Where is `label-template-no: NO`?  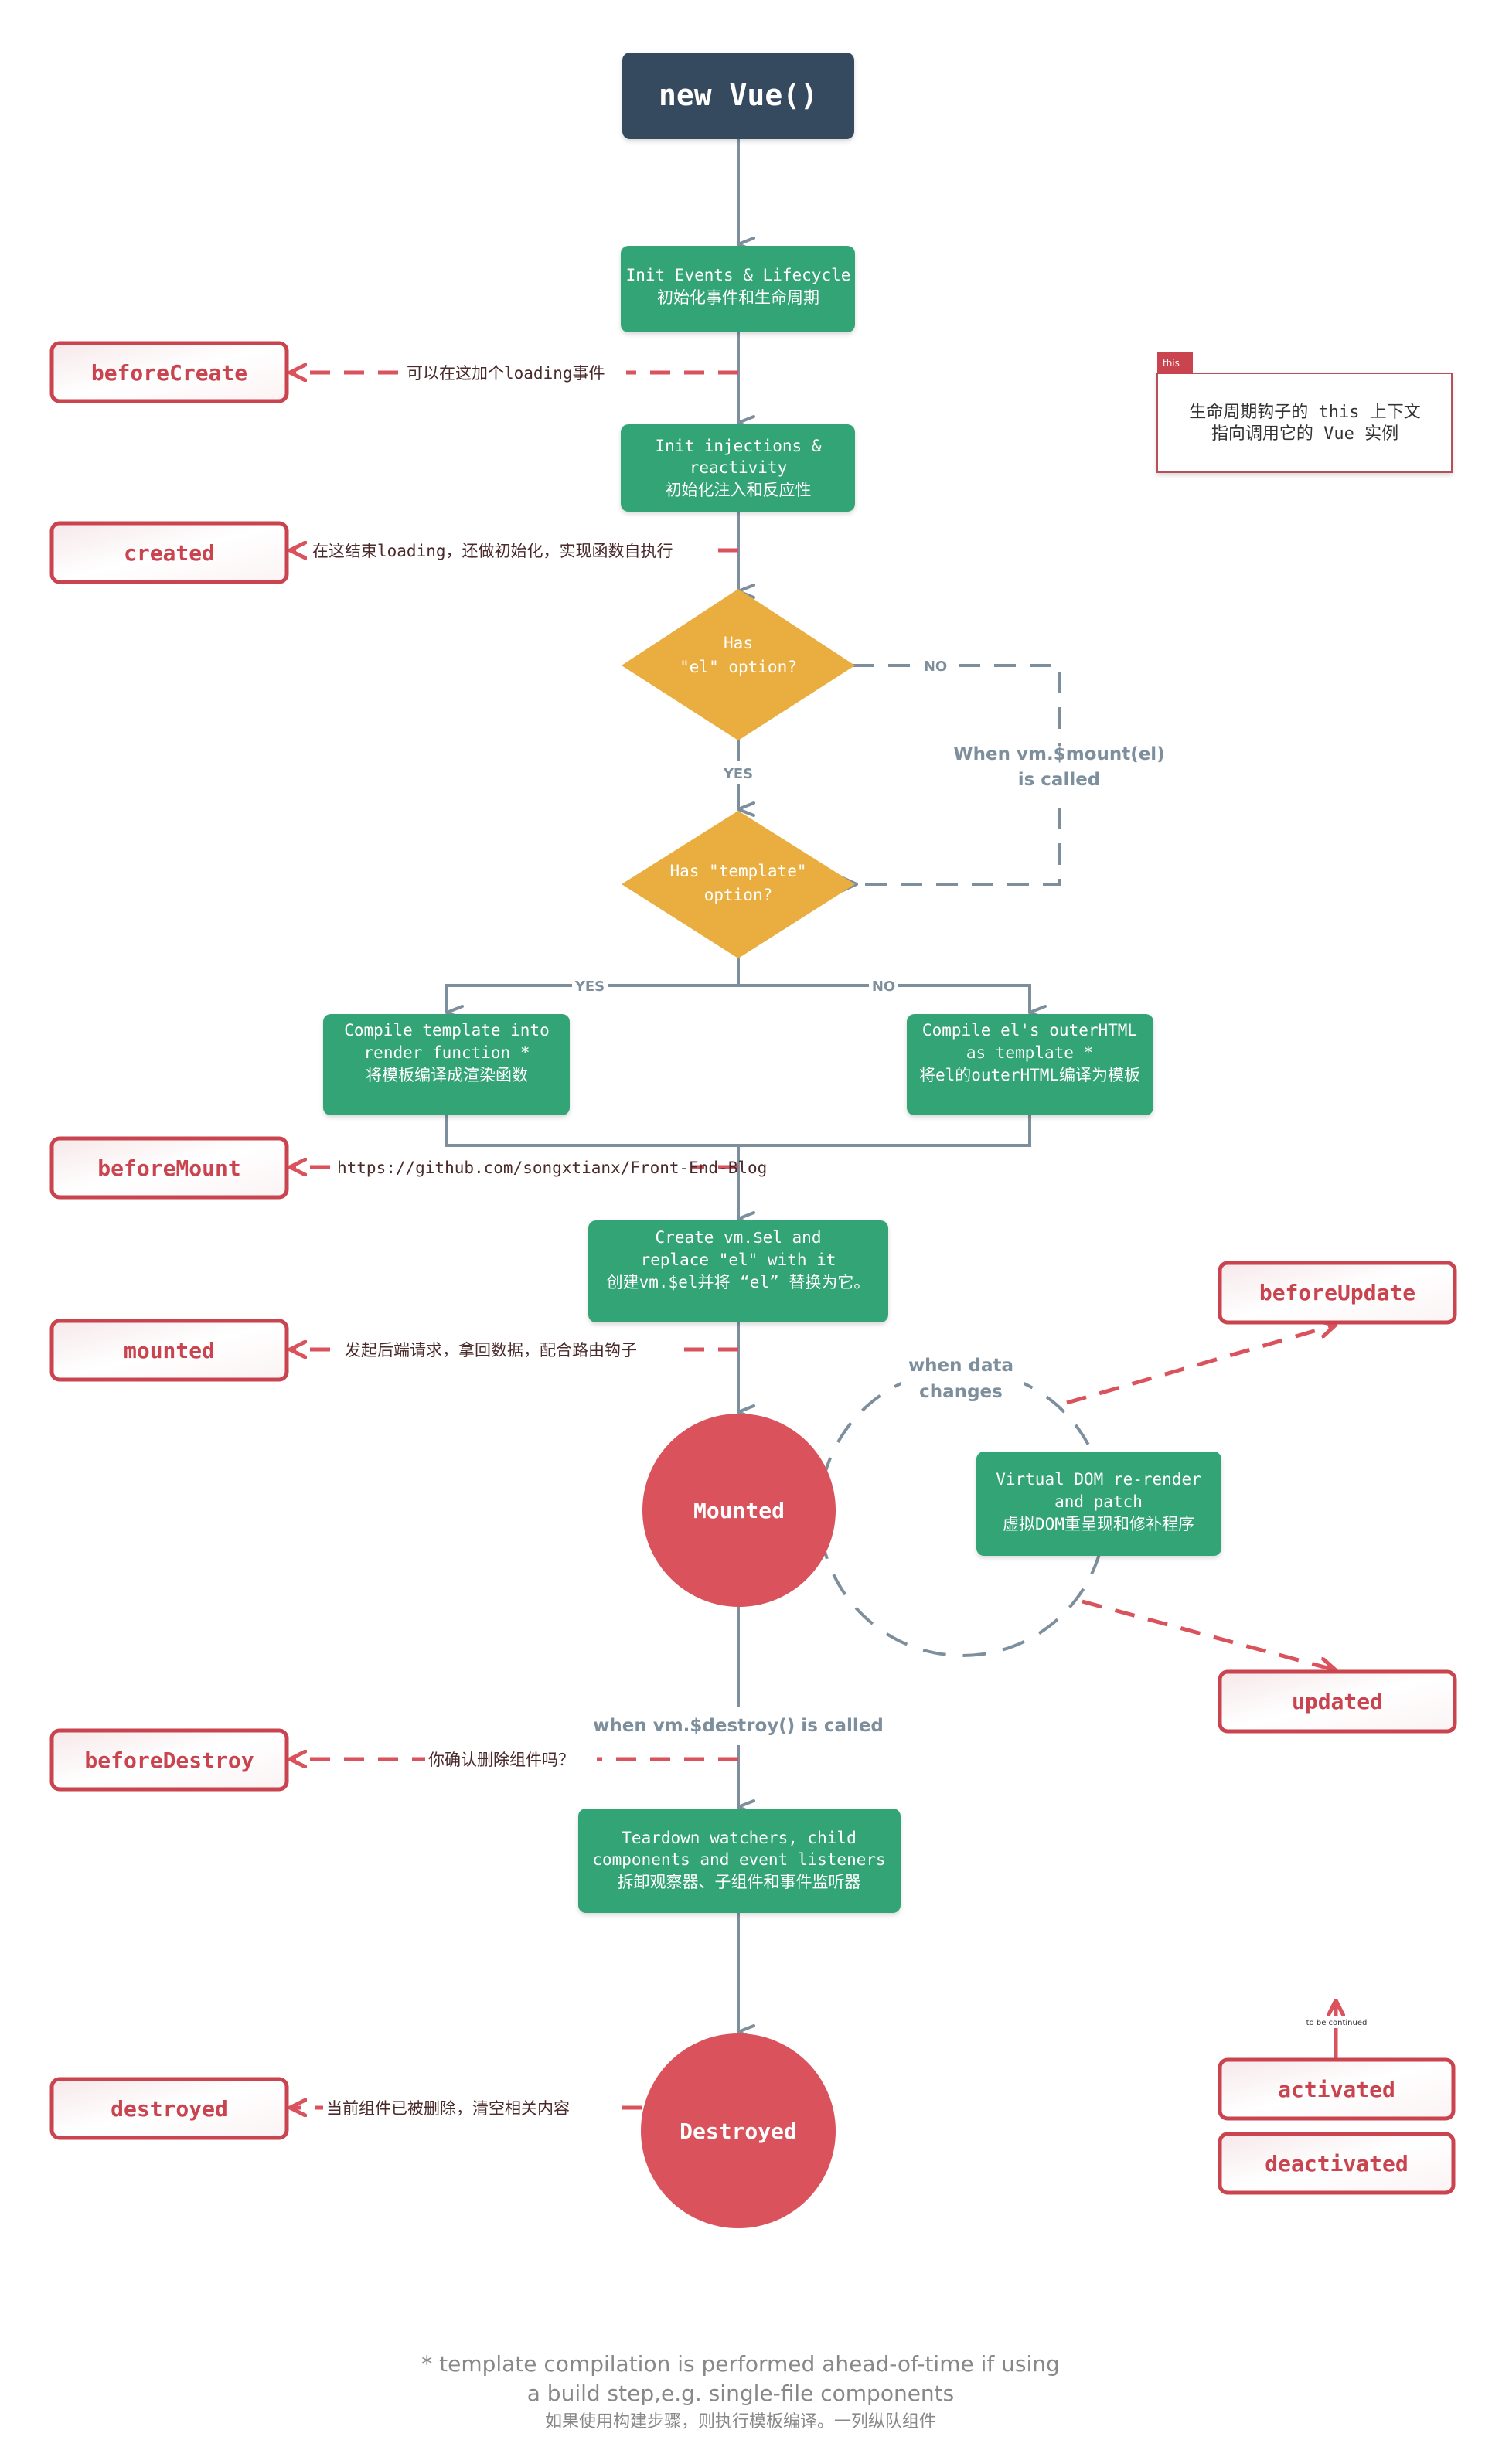
label-template-no: NO is located at coordinates (883, 986).